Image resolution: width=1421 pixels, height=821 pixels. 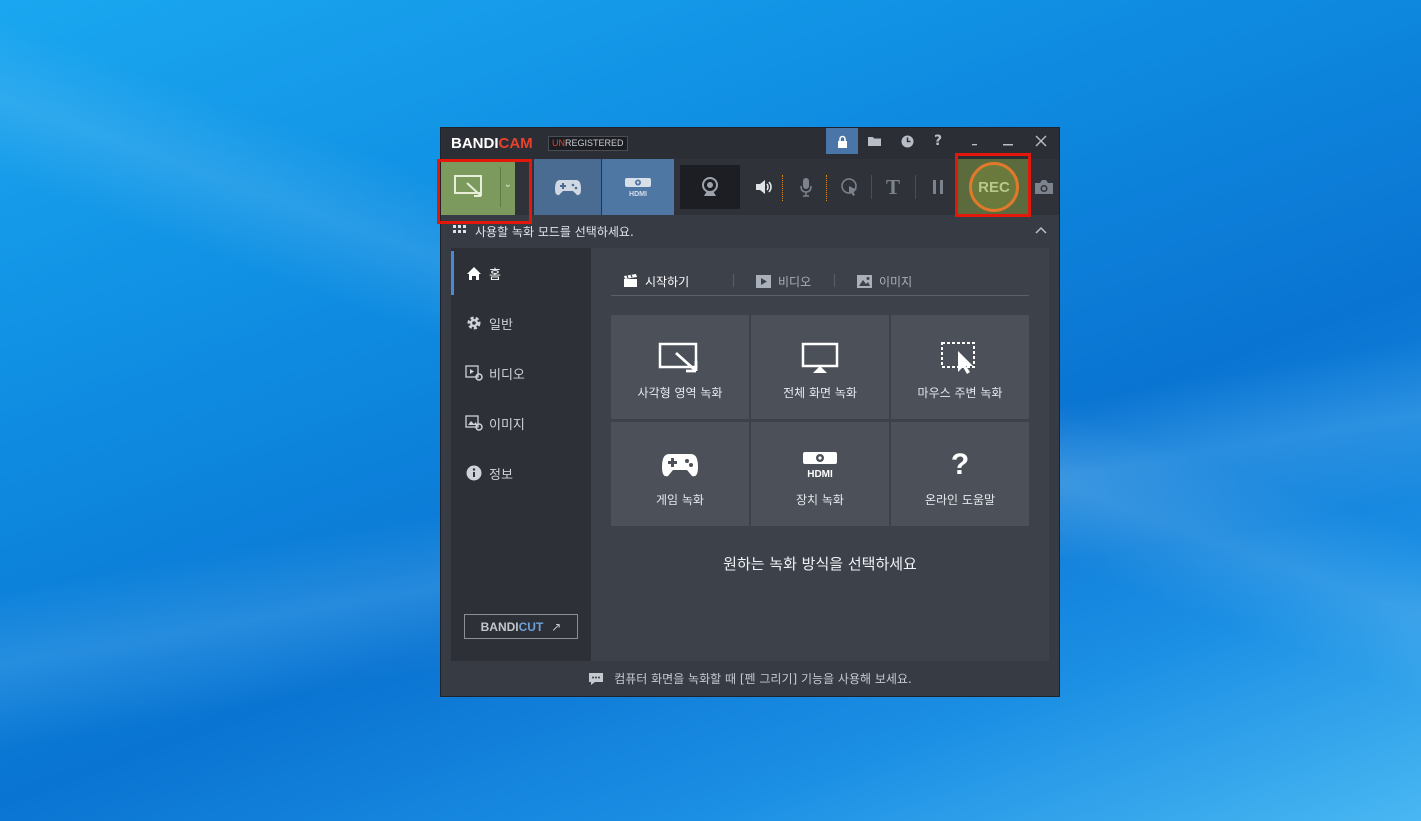 What do you see at coordinates (501, 475) in the screenshot?
I see `sidebar-item-label: 정보` at bounding box center [501, 475].